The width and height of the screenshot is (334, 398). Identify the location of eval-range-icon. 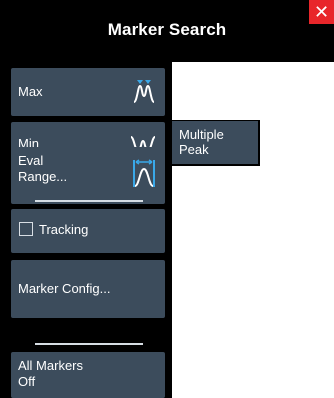
(144, 175).